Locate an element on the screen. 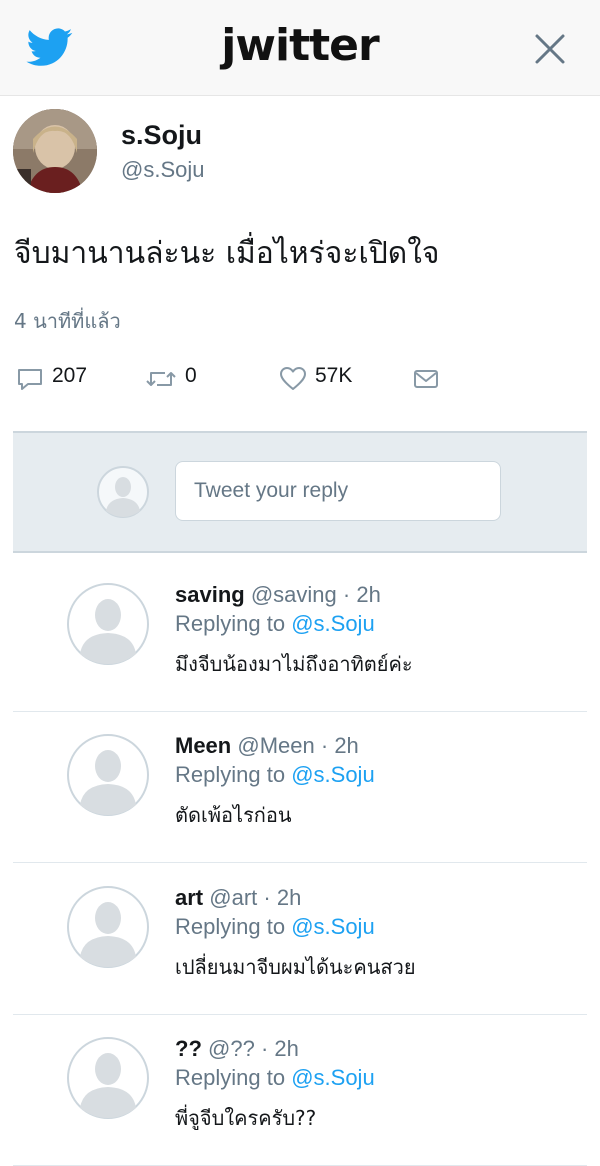 The width and height of the screenshot is (600, 1166). reply-action: 207 is located at coordinates (51, 379).